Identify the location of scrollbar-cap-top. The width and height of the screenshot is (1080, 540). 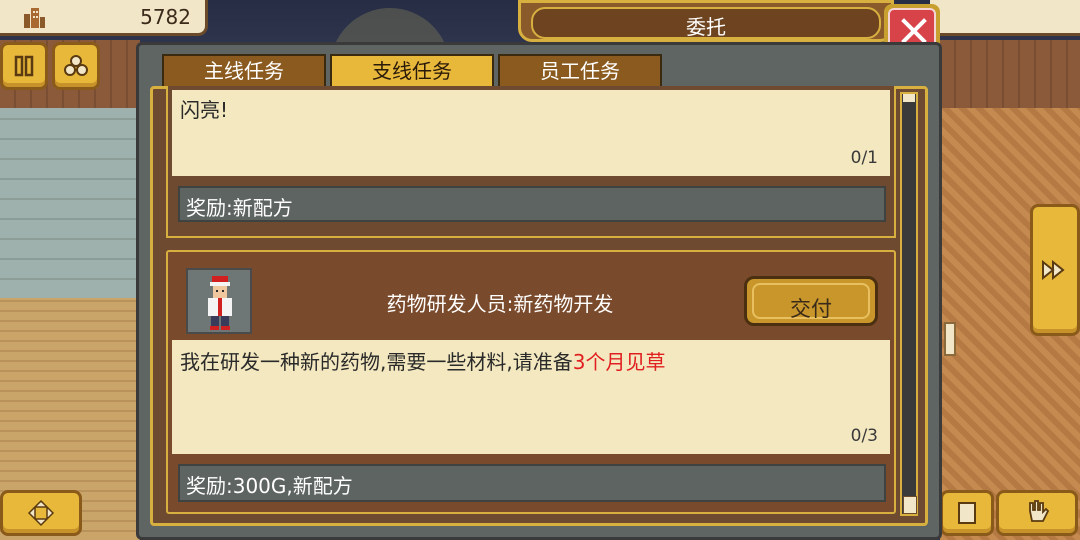
(909, 98).